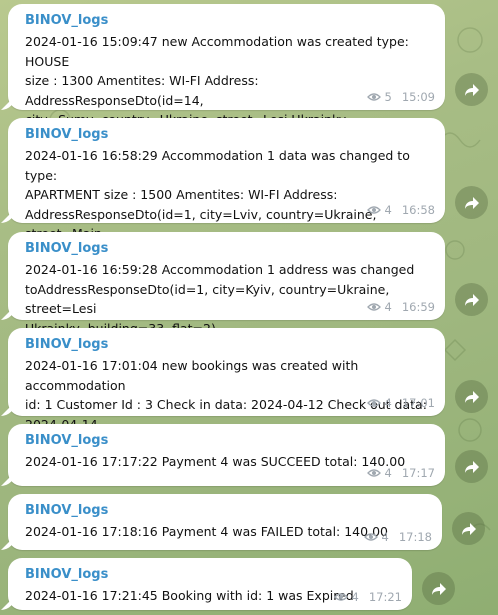  What do you see at coordinates (388, 97) in the screenshot?
I see `view-count: 5` at bounding box center [388, 97].